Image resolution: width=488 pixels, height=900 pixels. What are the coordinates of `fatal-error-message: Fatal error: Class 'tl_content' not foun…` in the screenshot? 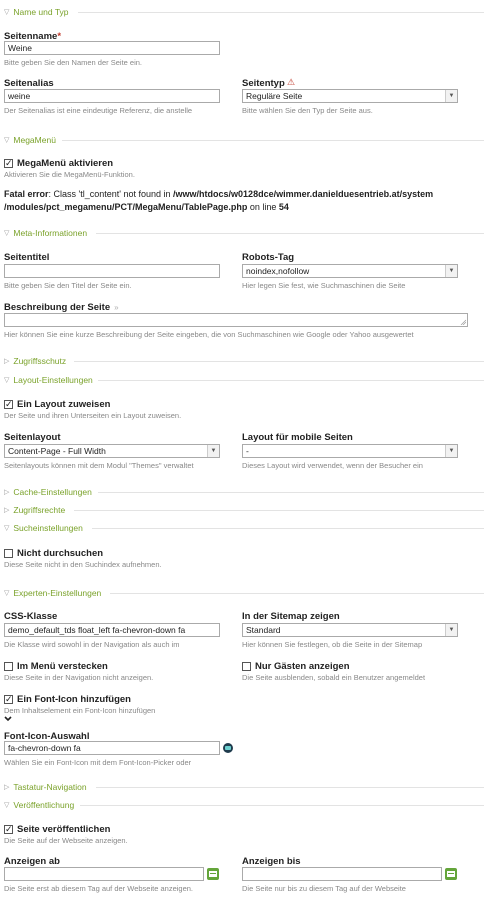 It's located at (219, 200).